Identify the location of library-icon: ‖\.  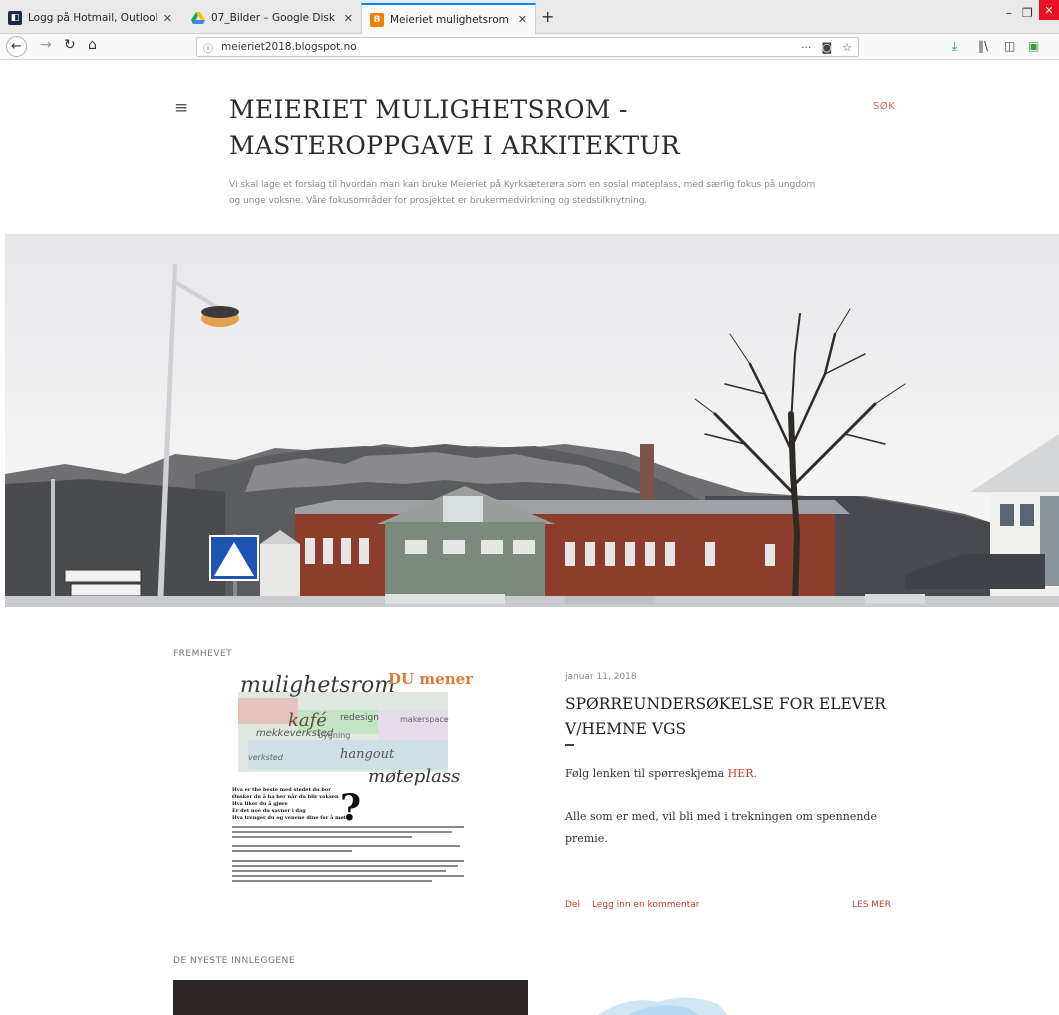
(983, 46).